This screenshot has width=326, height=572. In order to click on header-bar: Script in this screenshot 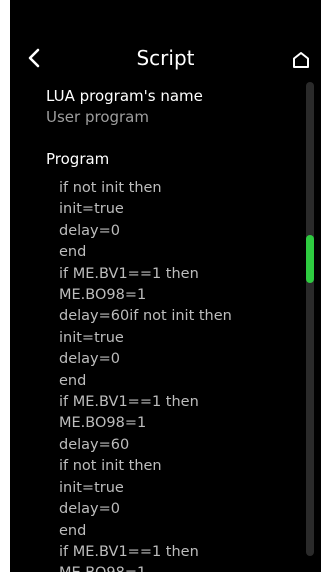, I will do `click(165, 58)`.